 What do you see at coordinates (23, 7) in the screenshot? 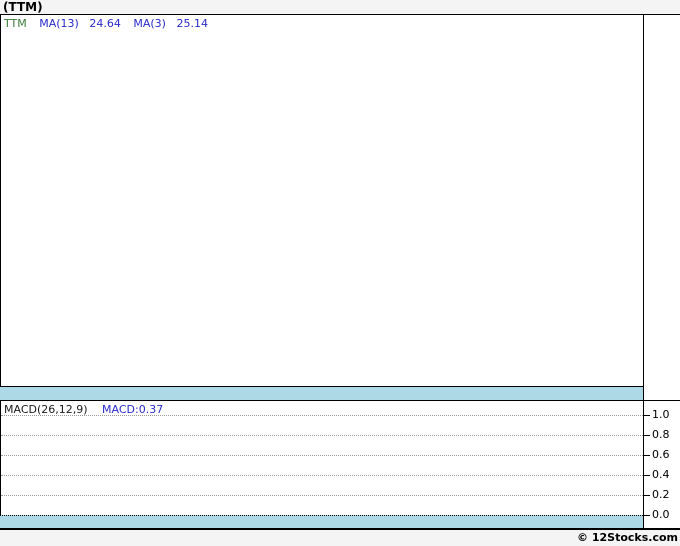
I see `symbol-title: (TTM)` at bounding box center [23, 7].